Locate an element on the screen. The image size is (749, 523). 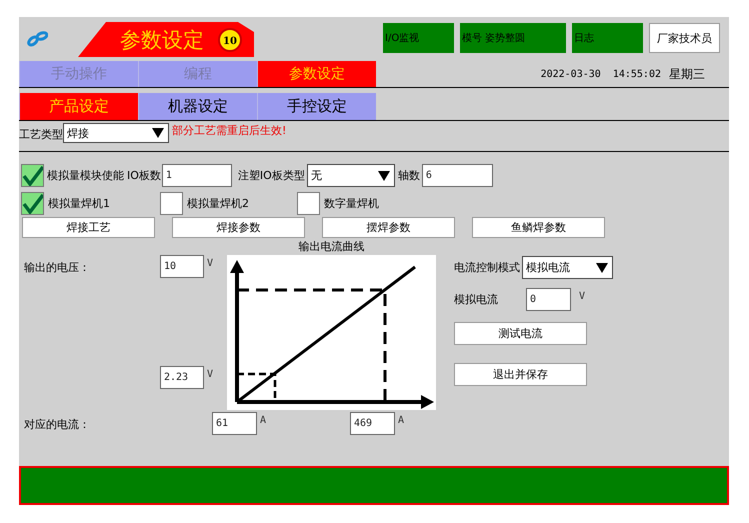
action-button: 测试电流 is located at coordinates (520, 333).